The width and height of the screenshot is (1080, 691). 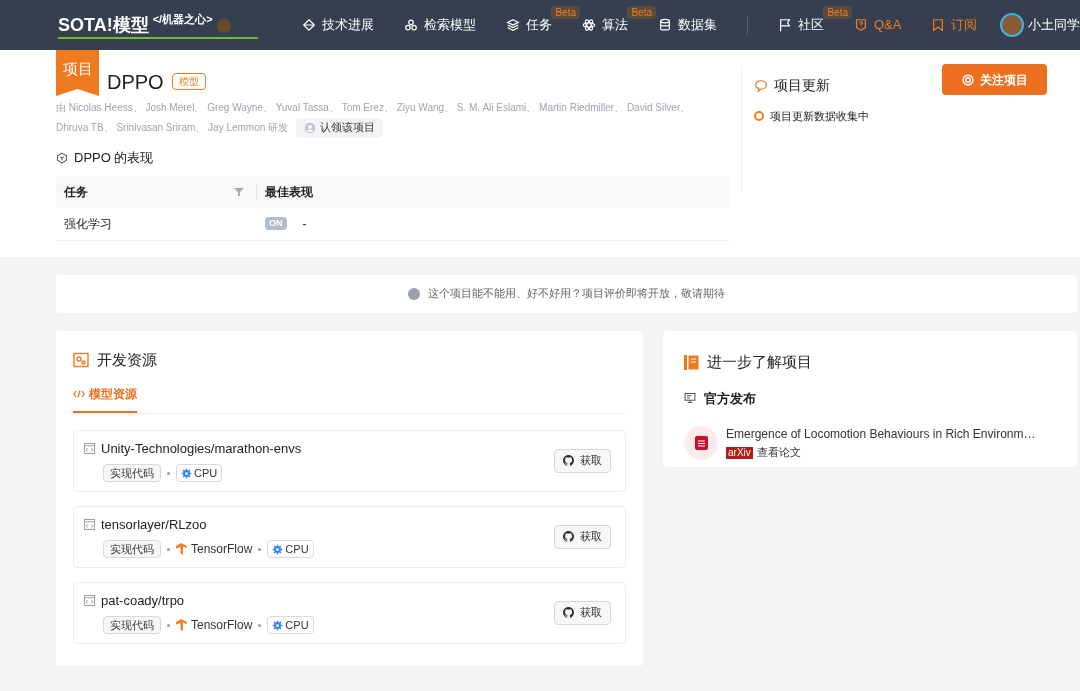 I want to click on user-name: 小土同学, so click(x=1054, y=25).